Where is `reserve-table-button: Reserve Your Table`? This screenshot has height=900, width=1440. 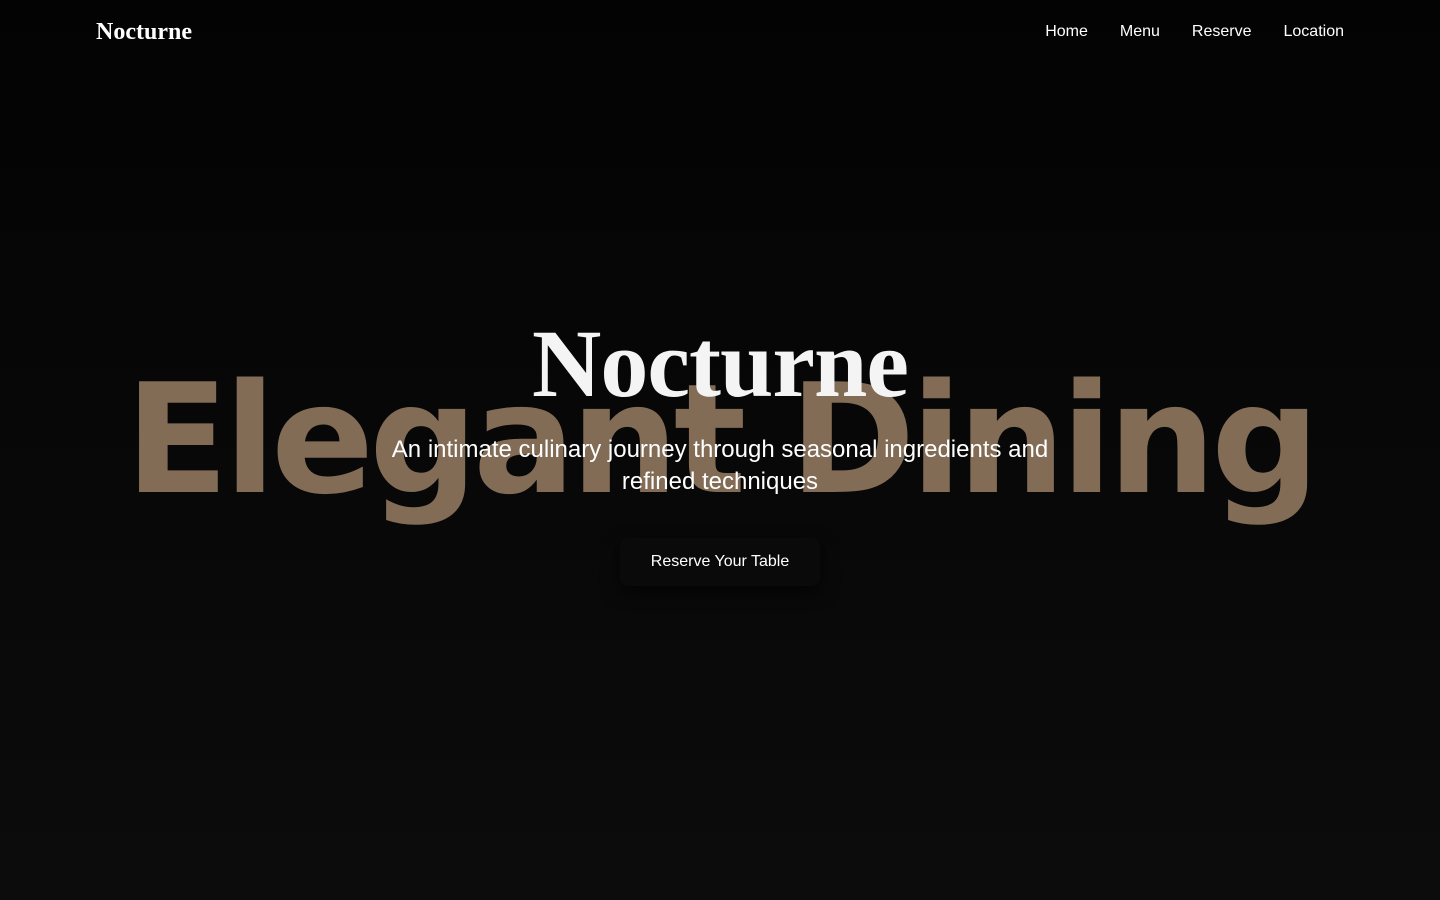 reserve-table-button: Reserve Your Table is located at coordinates (720, 562).